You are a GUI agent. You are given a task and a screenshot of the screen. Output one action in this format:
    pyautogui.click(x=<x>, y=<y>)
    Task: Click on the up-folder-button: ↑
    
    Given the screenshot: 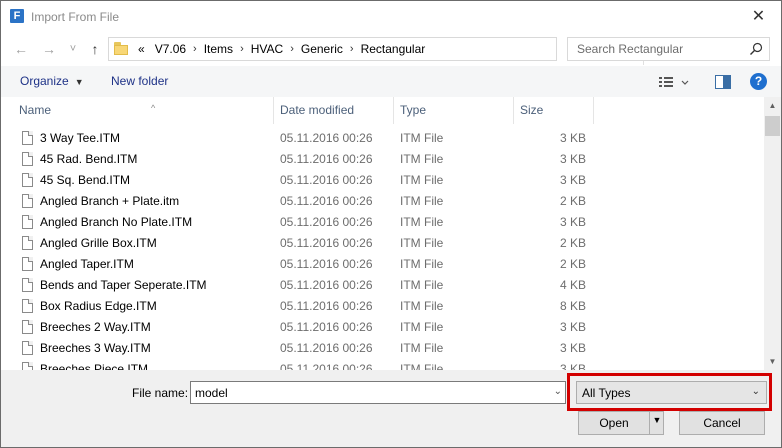 What is the action you would take?
    pyautogui.click(x=95, y=49)
    